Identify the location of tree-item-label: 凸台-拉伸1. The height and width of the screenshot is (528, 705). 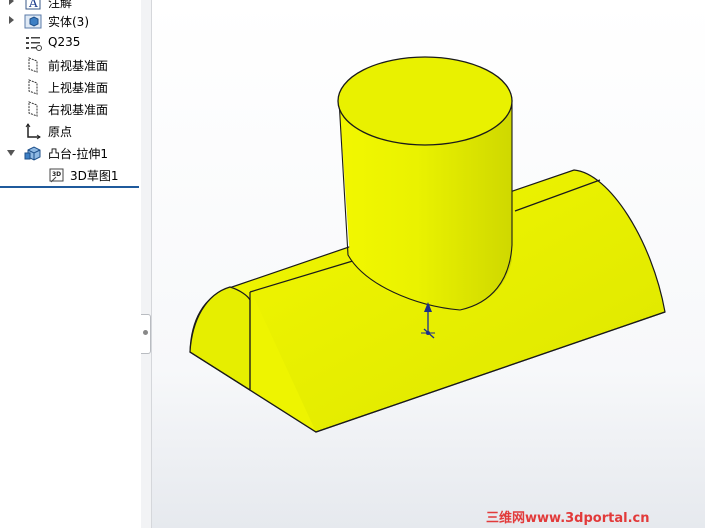
(78, 154).